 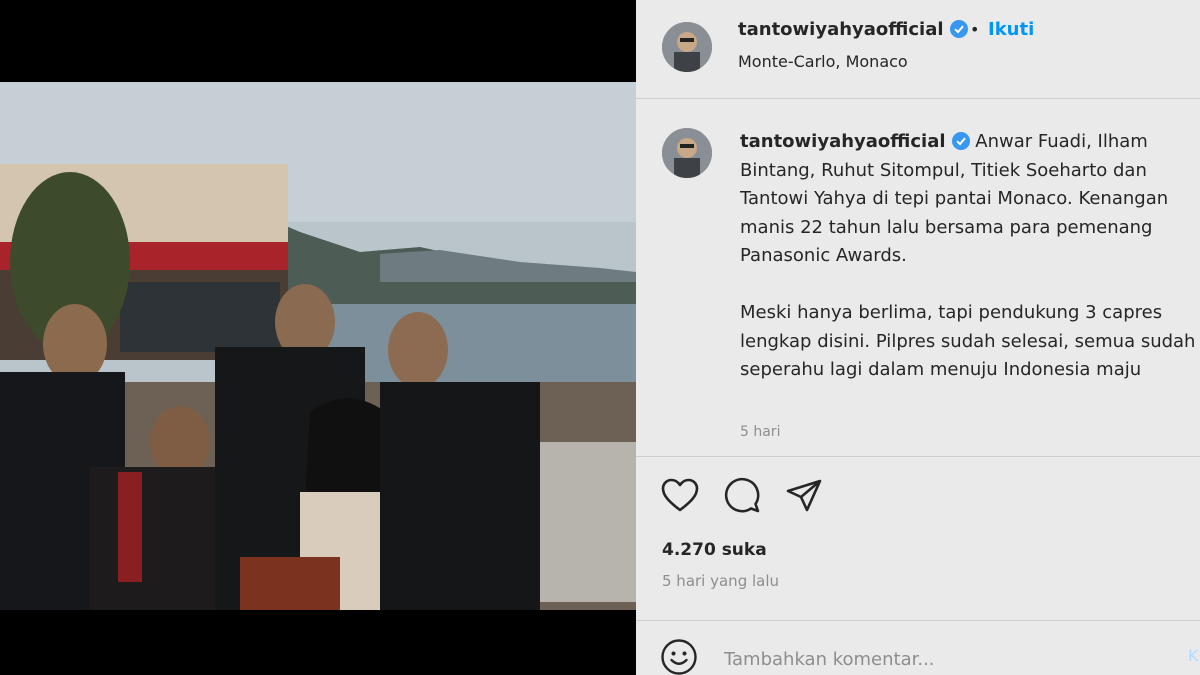 I want to click on comment-input, so click(x=944, y=659).